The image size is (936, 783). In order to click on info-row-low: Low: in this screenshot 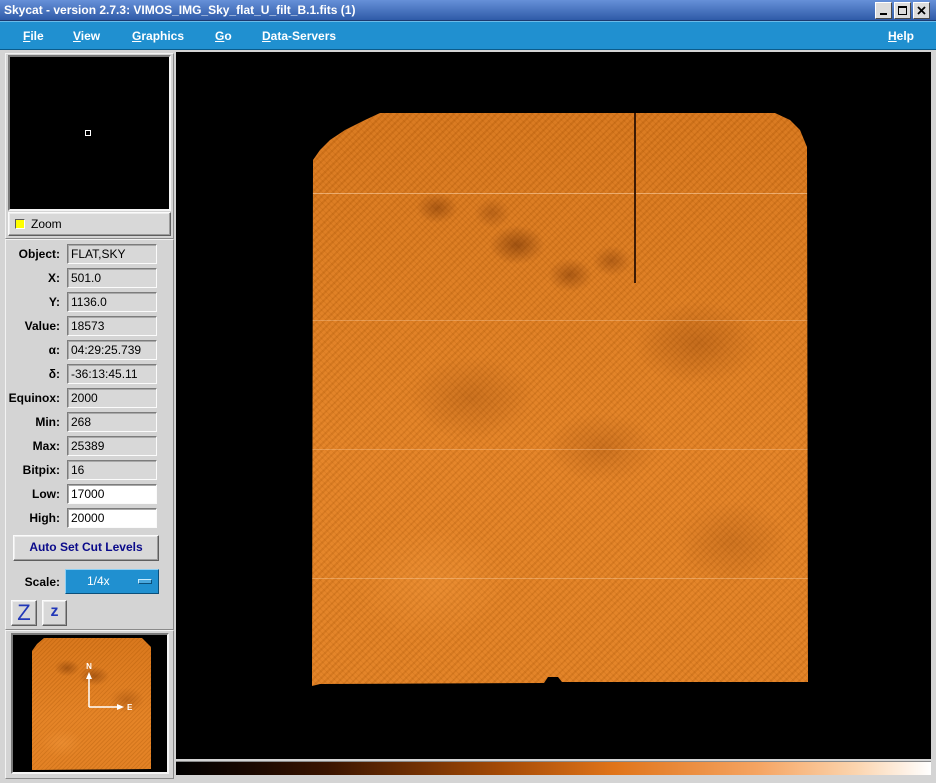, I will do `click(87, 494)`.